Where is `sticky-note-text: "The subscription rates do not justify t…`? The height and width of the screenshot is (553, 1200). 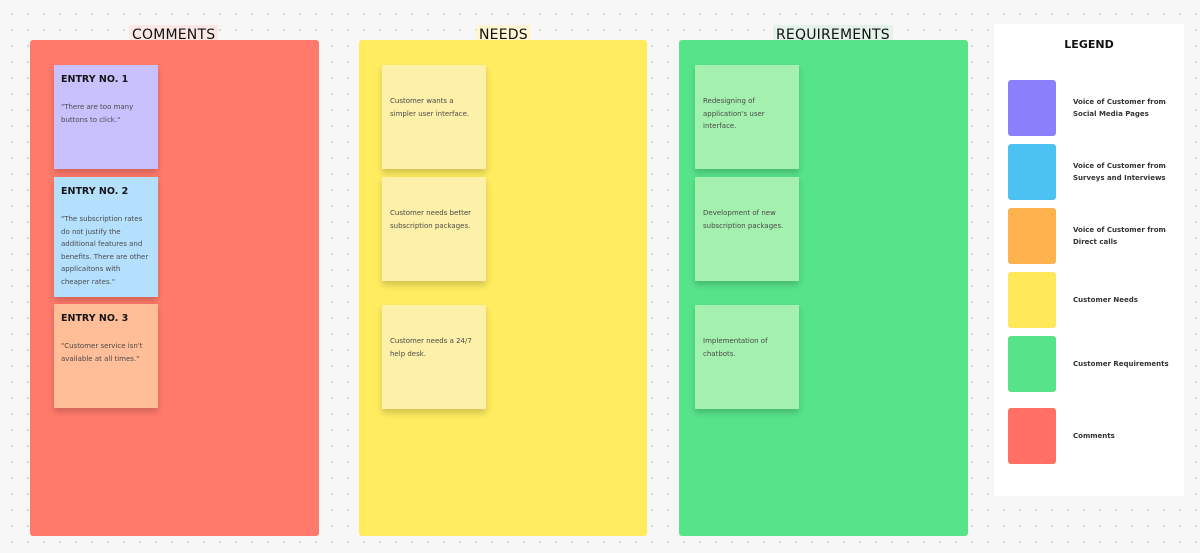
sticky-note-text: "The subscription rates do not justify t… is located at coordinates (105, 250).